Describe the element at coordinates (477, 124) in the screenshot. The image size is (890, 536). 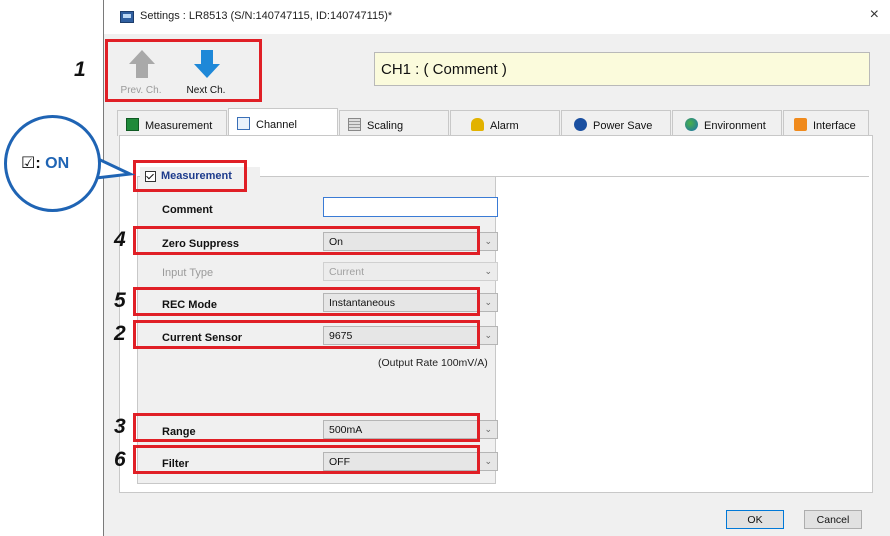
I see `bell-icon` at that location.